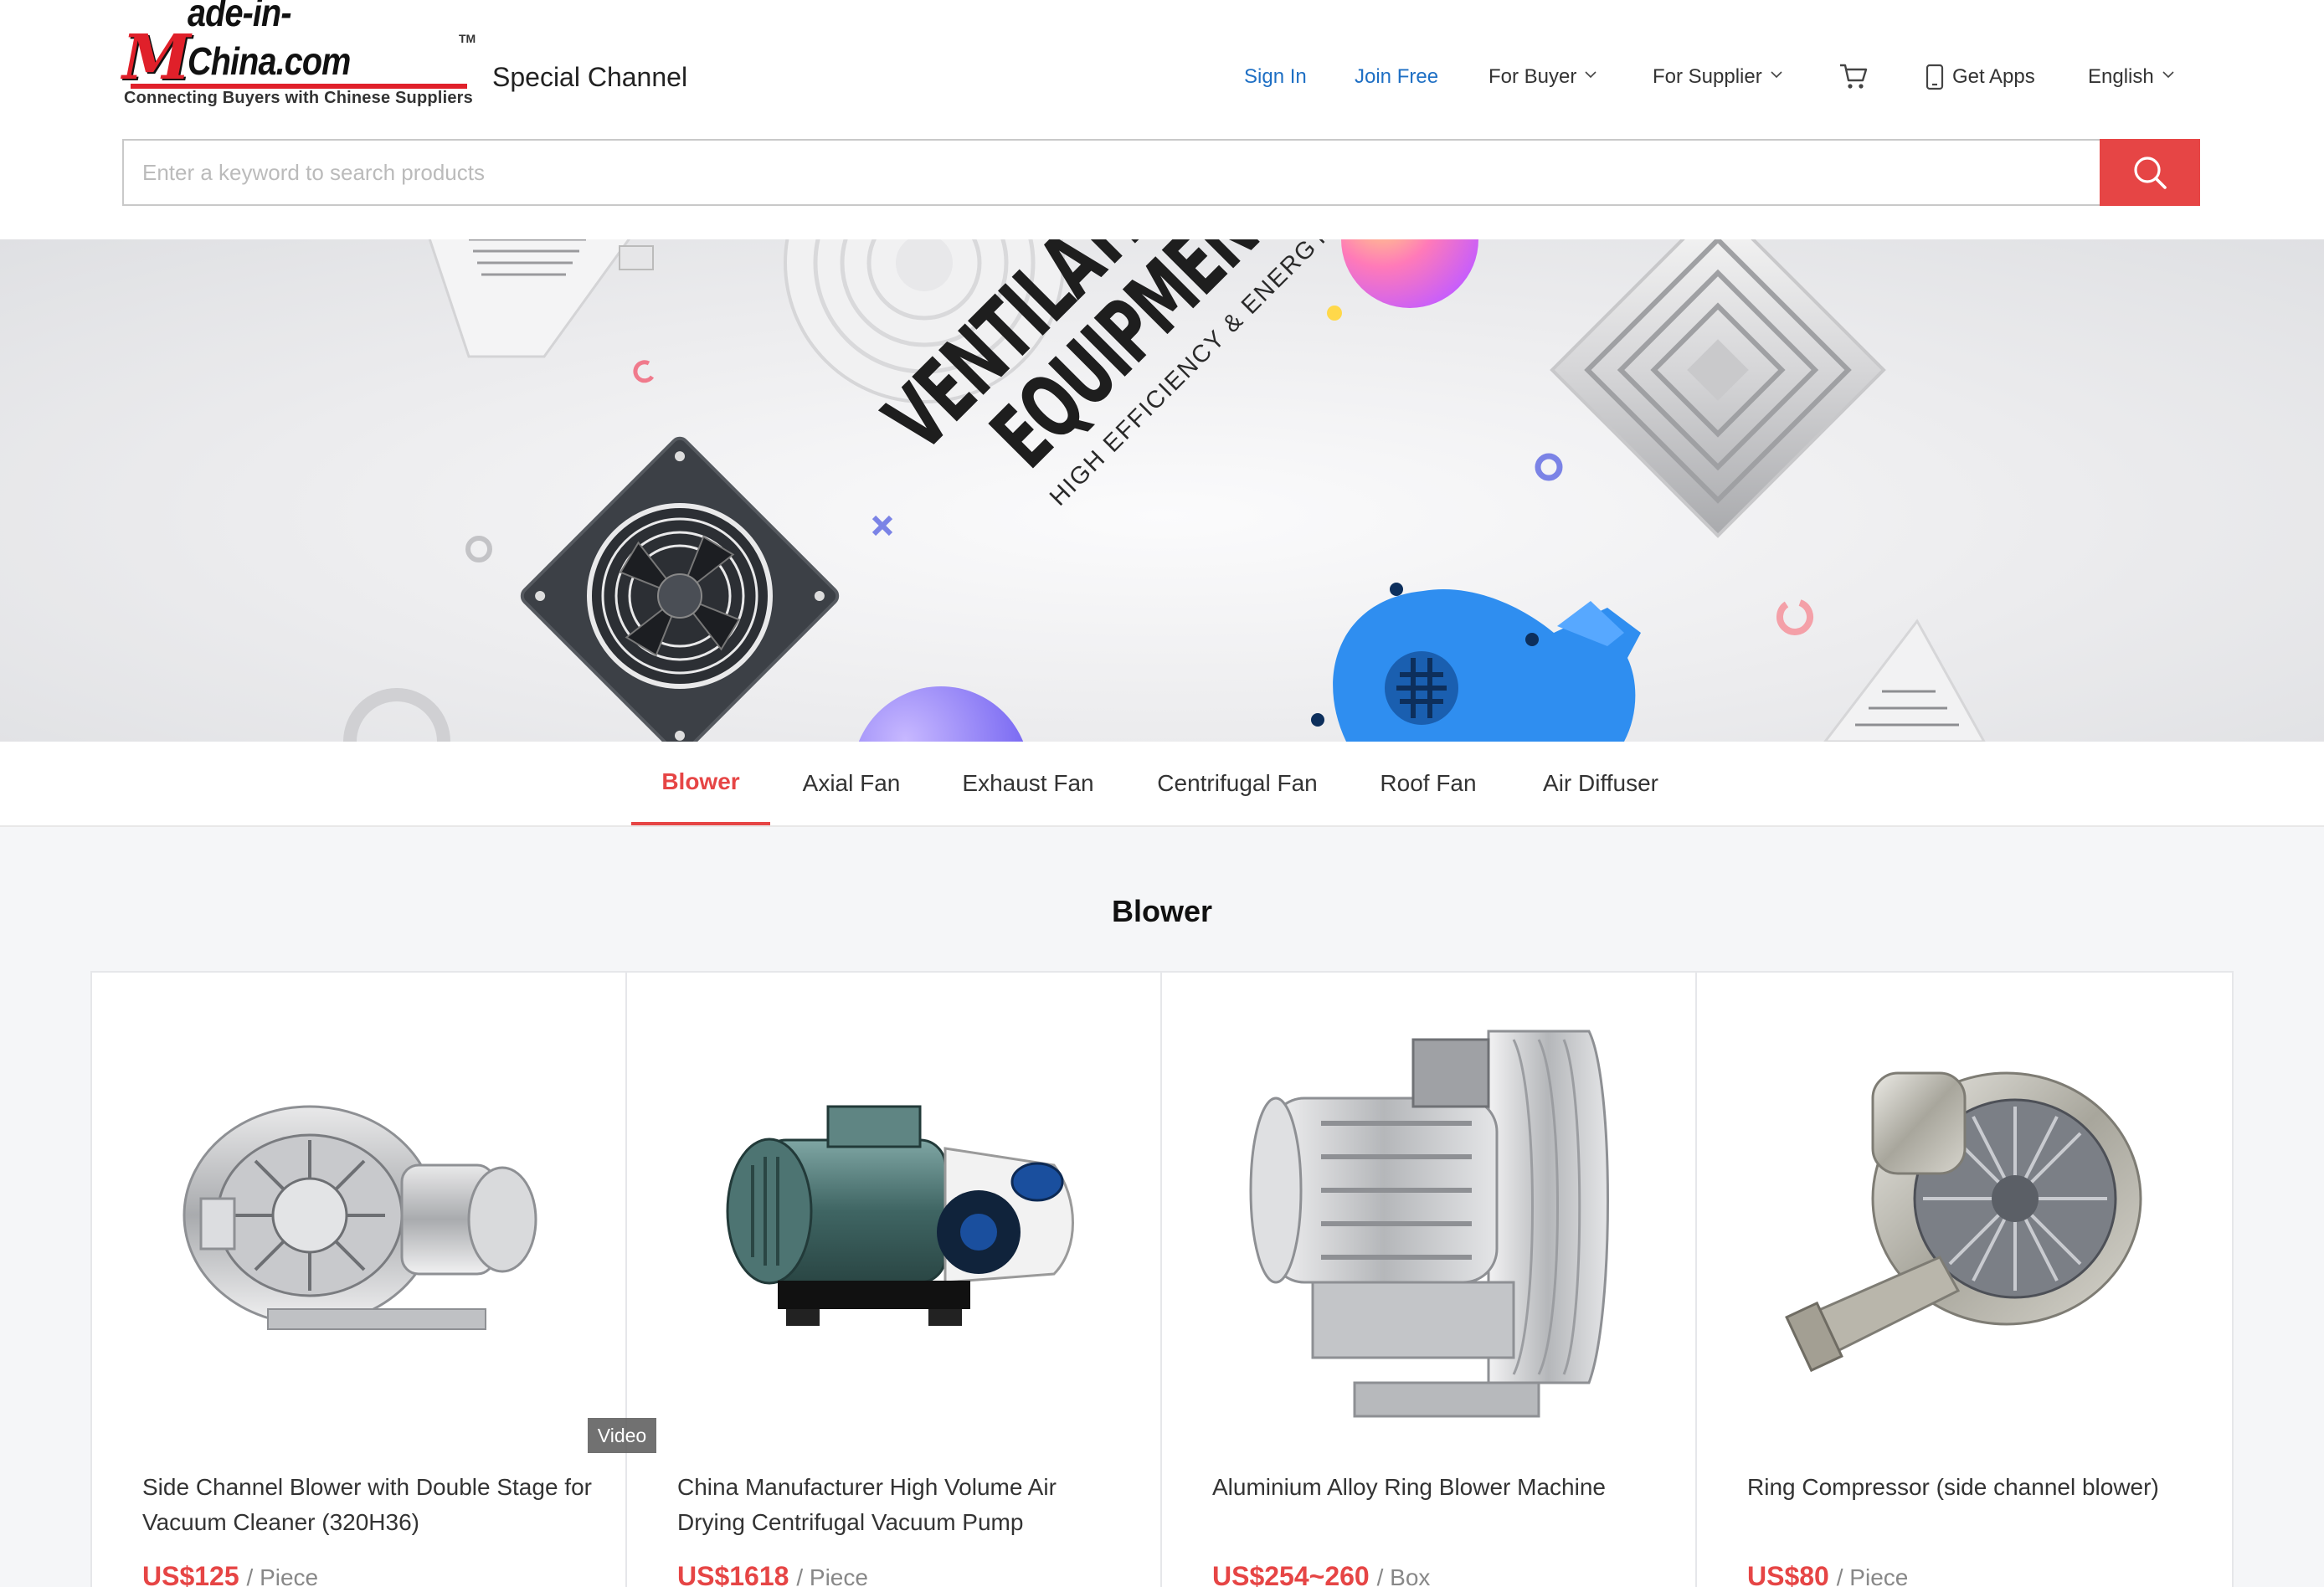 Image resolution: width=2324 pixels, height=1587 pixels. Describe the element at coordinates (2121, 77) in the screenshot. I see `language-label: English` at that location.